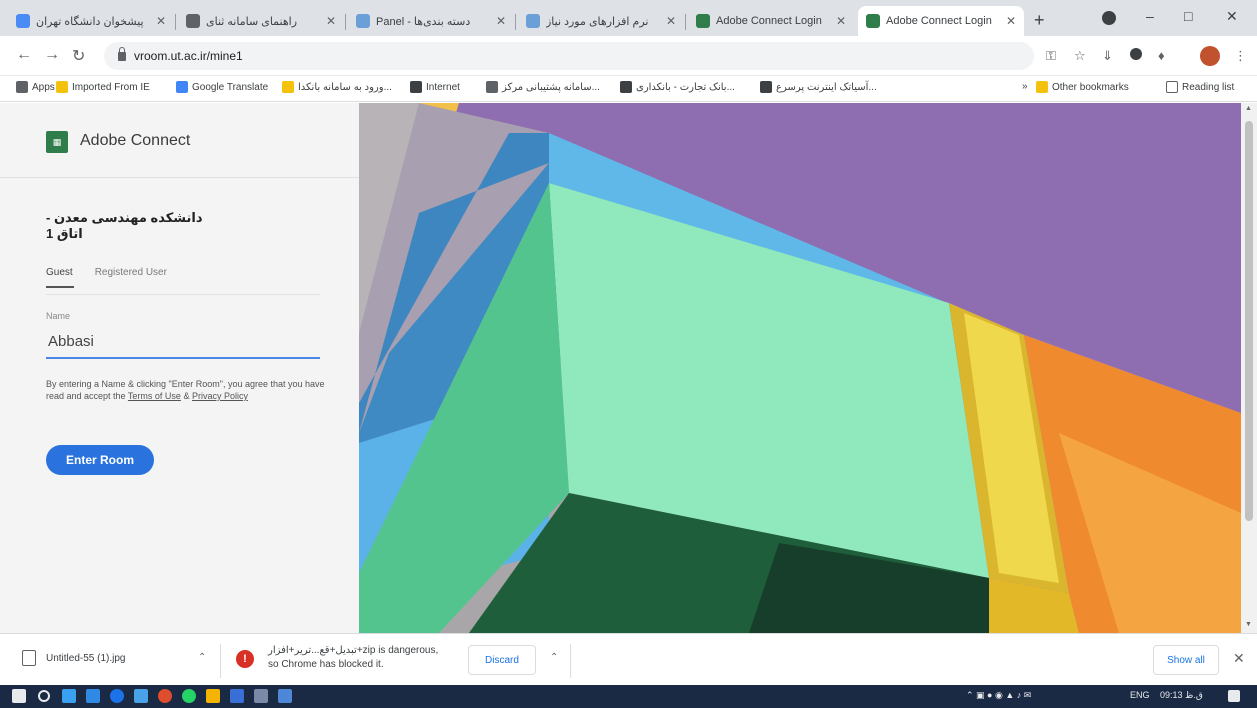  I want to click on tab-registered-user: Registered User, so click(131, 277).